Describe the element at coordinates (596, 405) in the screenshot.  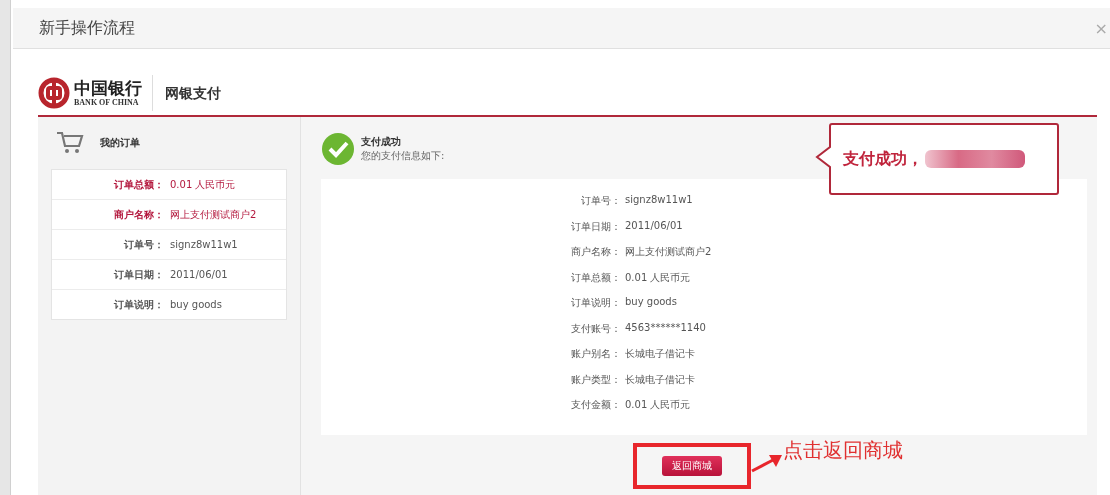
I see `field-label: 支付金额：` at that location.